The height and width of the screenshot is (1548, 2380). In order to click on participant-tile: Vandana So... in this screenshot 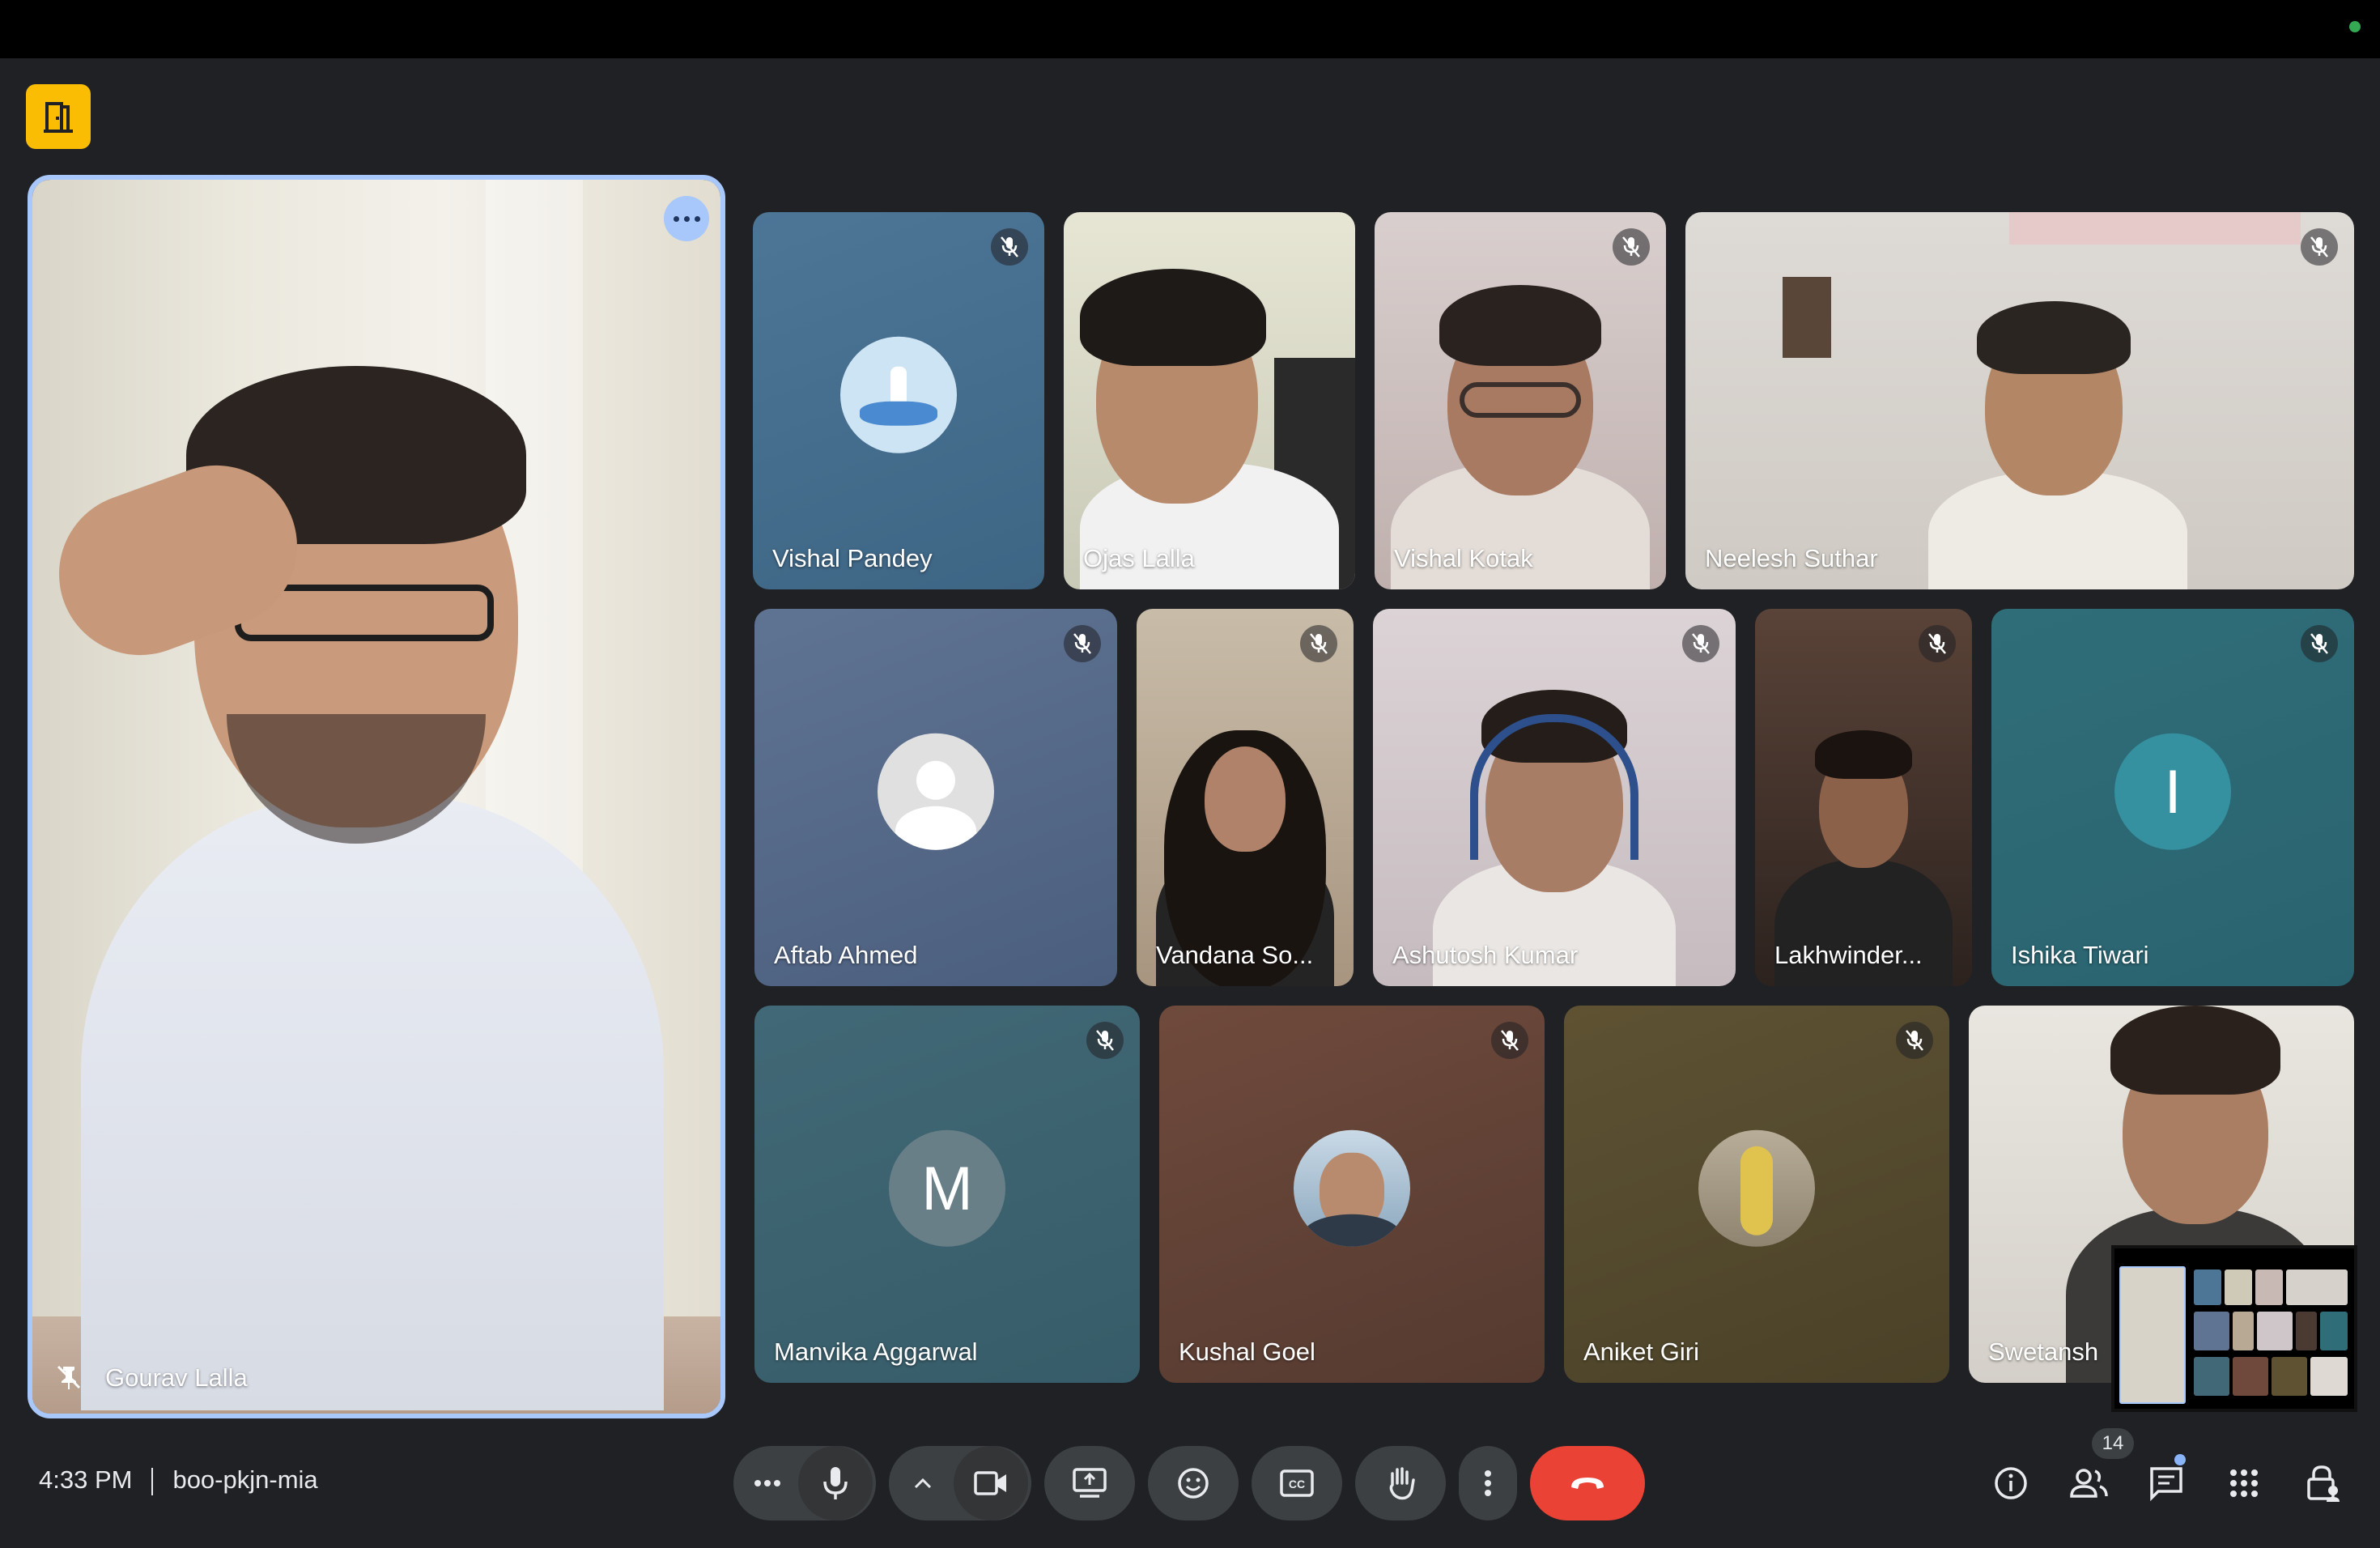, I will do `click(1246, 797)`.